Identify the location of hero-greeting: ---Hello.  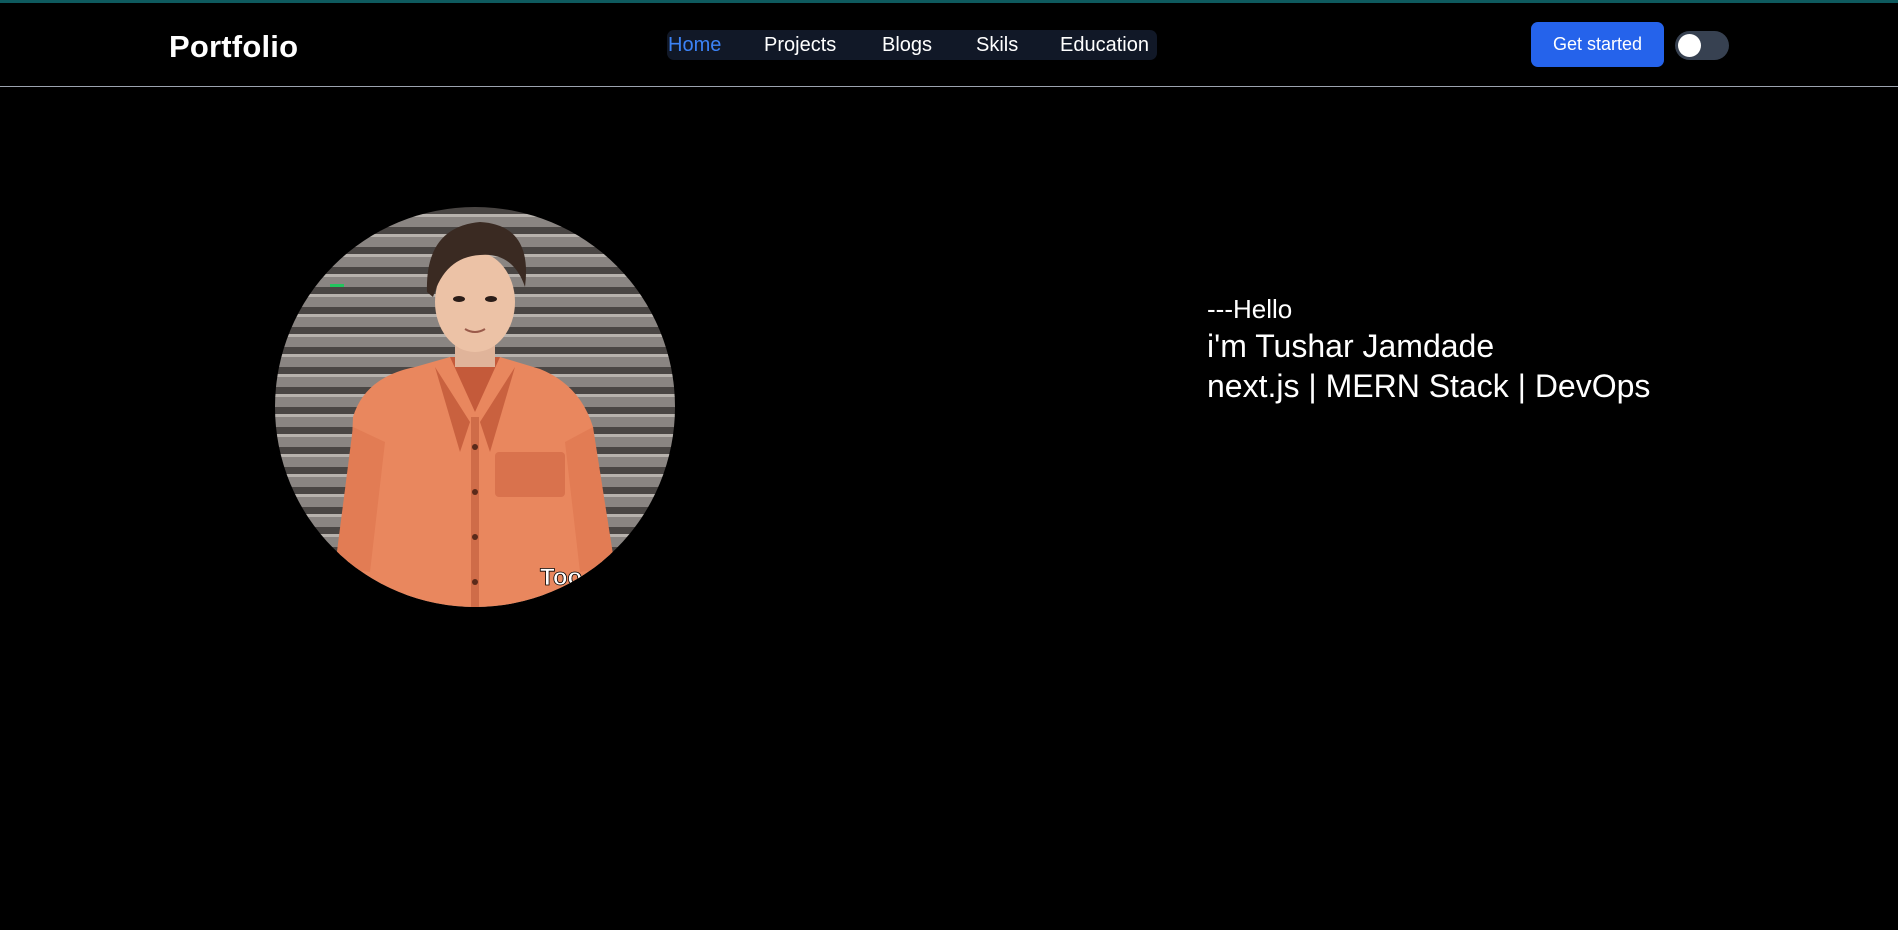
(1250, 309).